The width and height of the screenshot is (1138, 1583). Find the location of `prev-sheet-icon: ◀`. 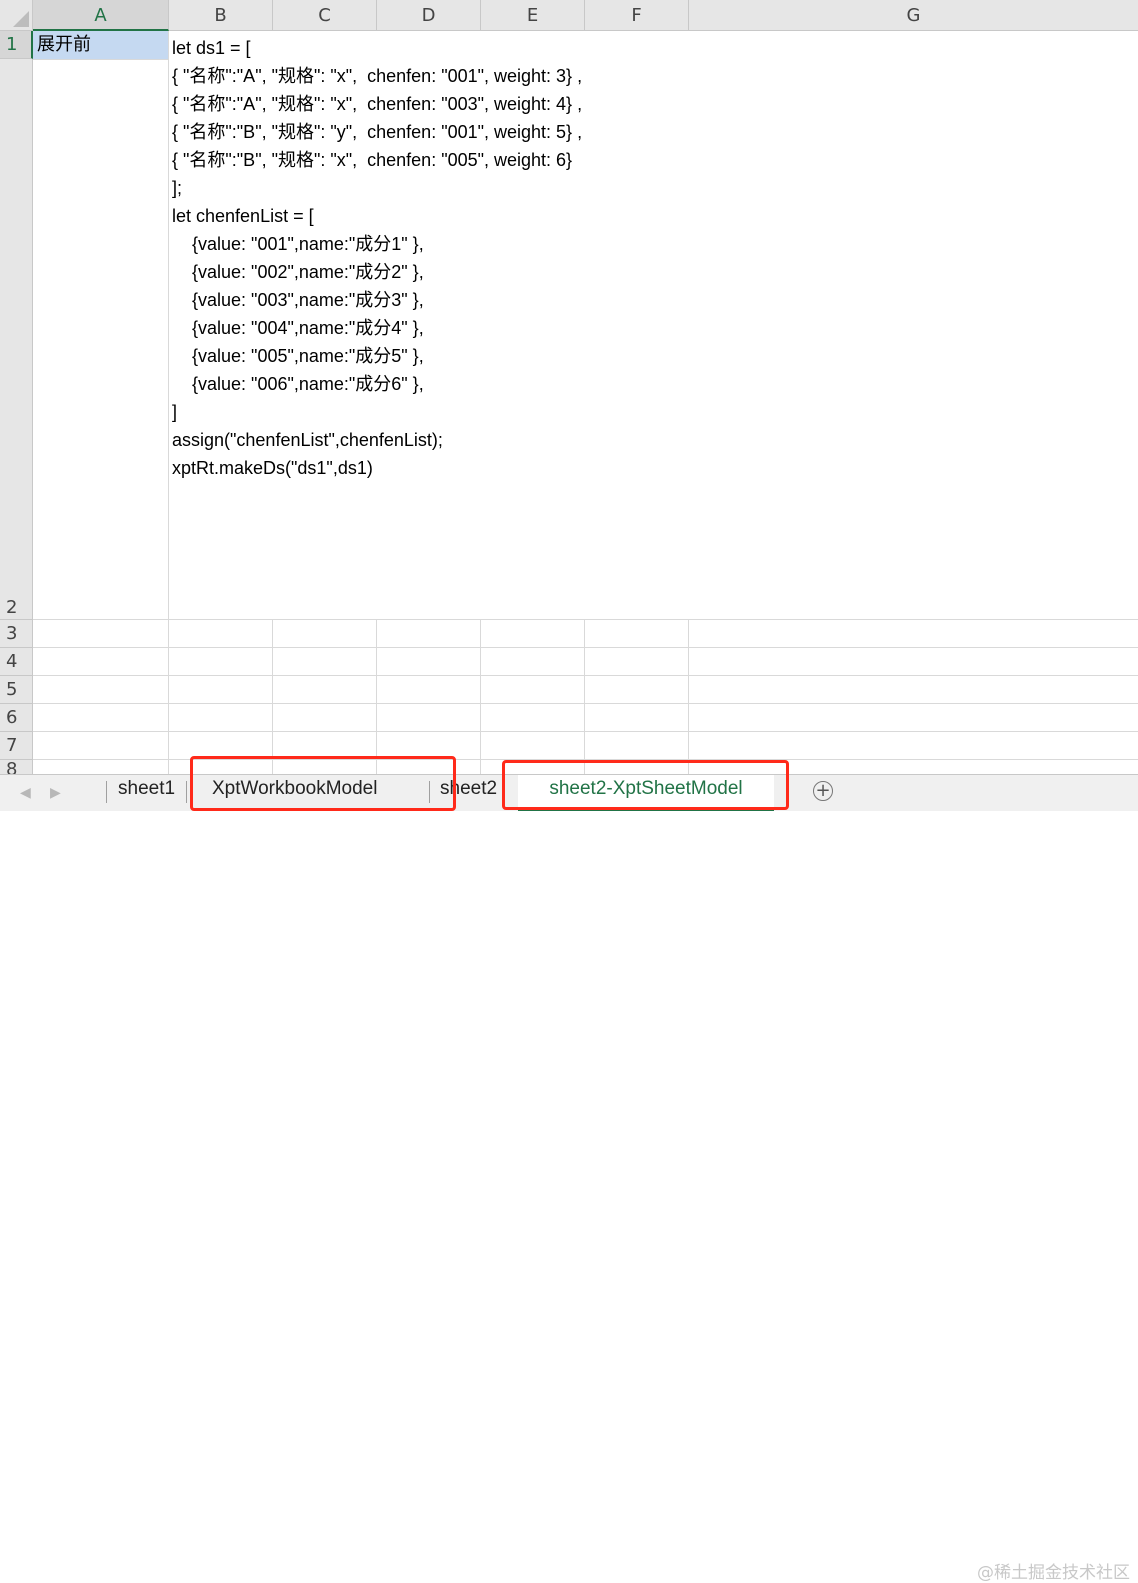

prev-sheet-icon: ◀ is located at coordinates (25, 793).